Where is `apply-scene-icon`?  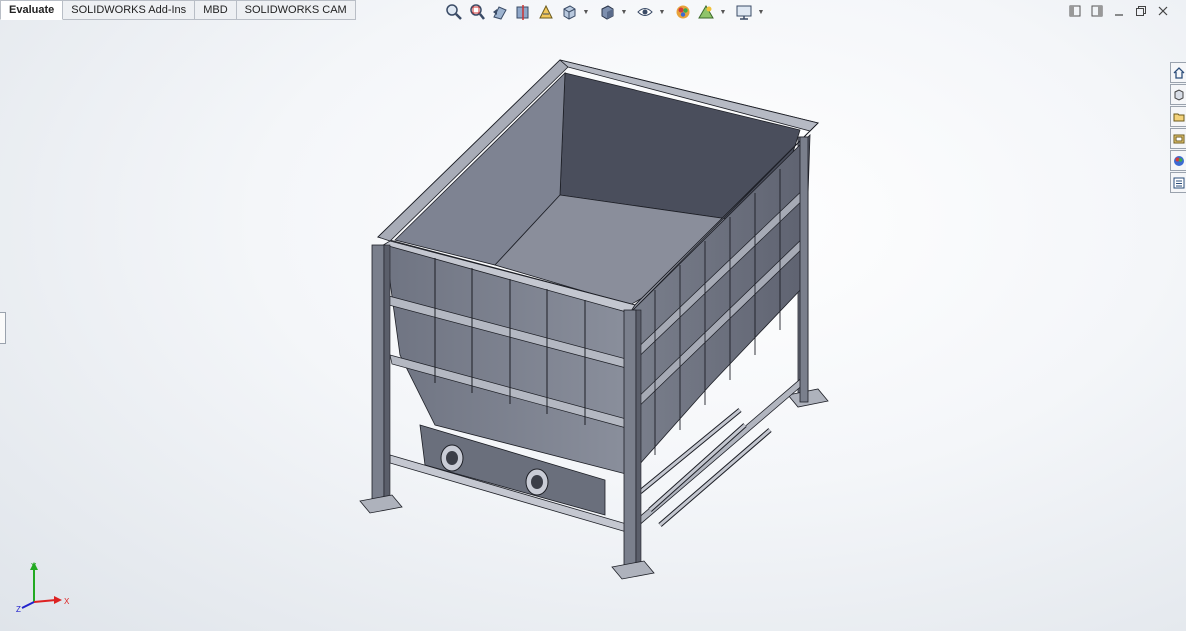
apply-scene-icon is located at coordinates (706, 12).